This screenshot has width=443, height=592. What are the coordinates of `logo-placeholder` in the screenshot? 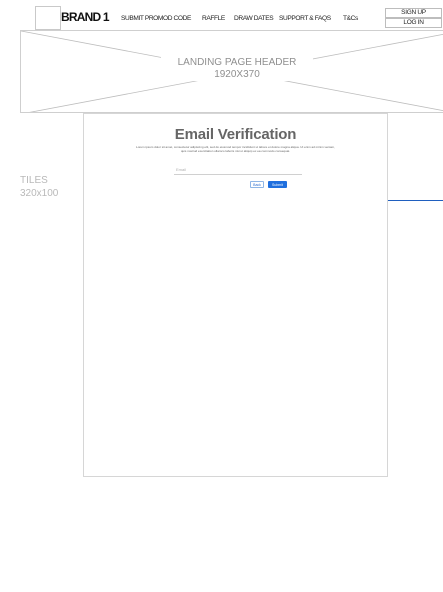 It's located at (48, 18).